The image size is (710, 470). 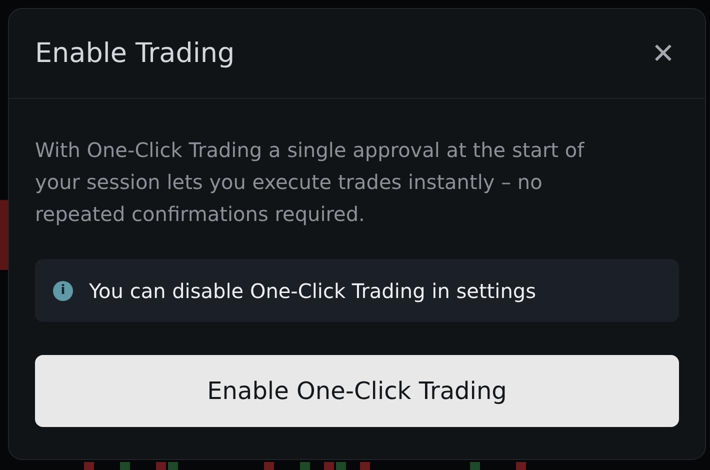 What do you see at coordinates (663, 54) in the screenshot?
I see `close-button: ✕` at bounding box center [663, 54].